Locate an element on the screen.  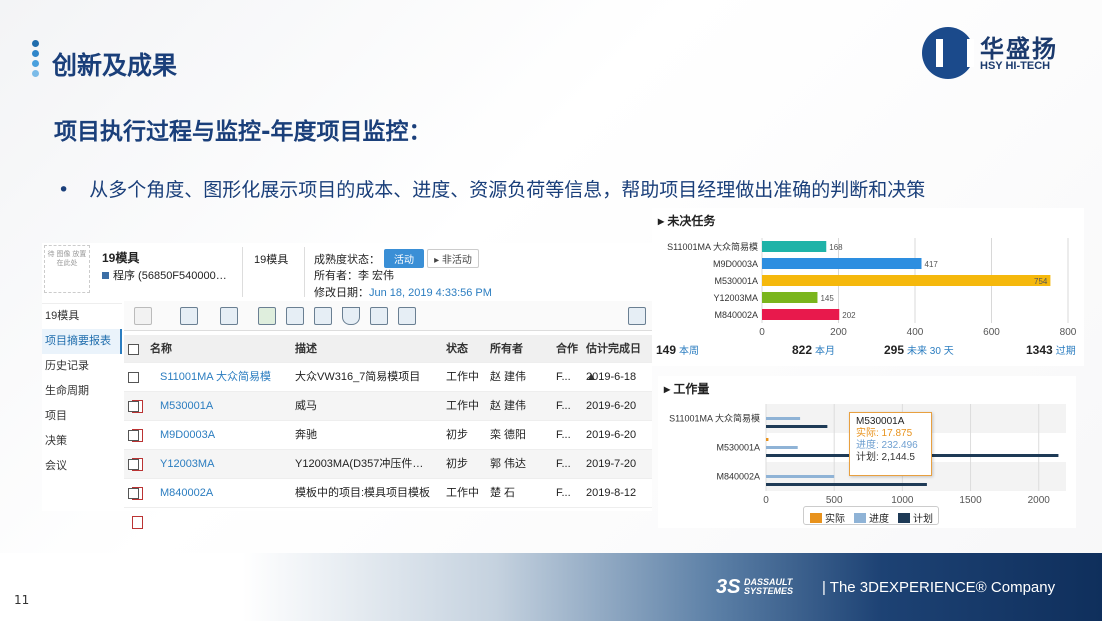
project-link: M530001A is located at coordinates (186, 406).